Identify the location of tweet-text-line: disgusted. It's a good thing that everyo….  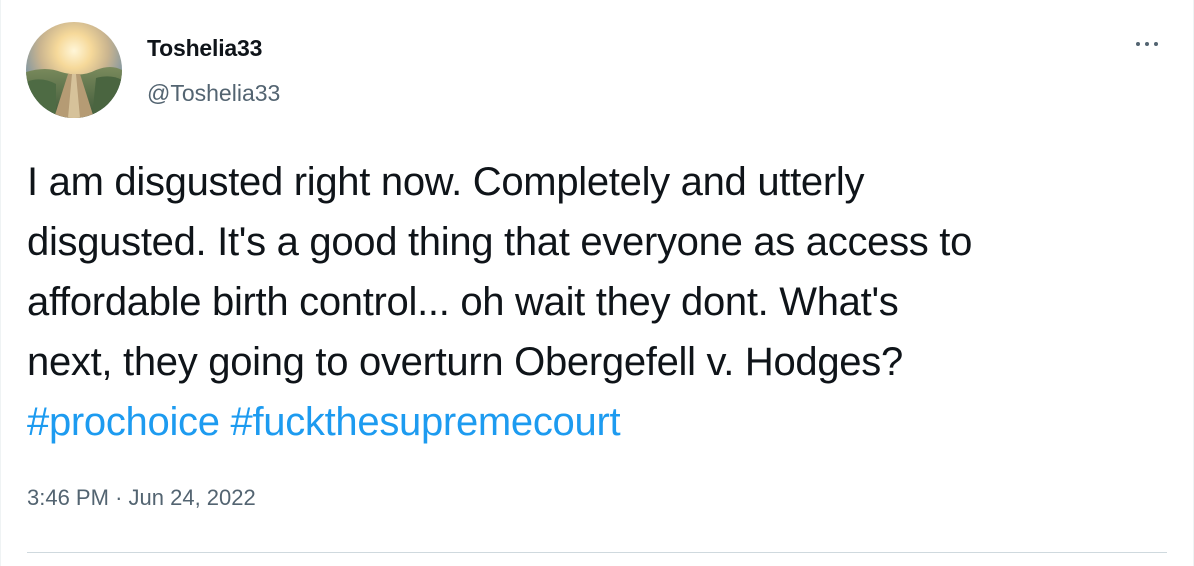
(500, 242).